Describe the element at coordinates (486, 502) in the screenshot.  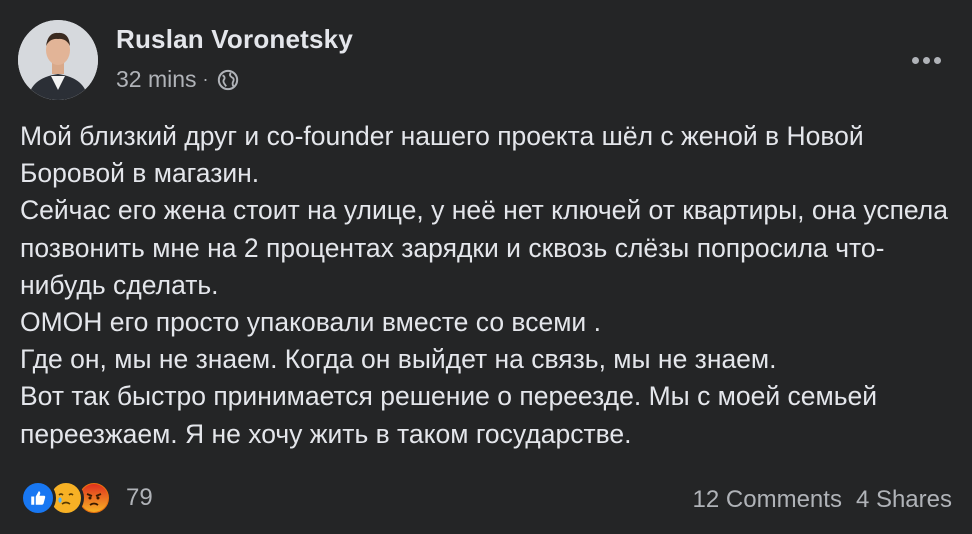
I see `post-footer: 79 12 Comments 4 Shares` at that location.